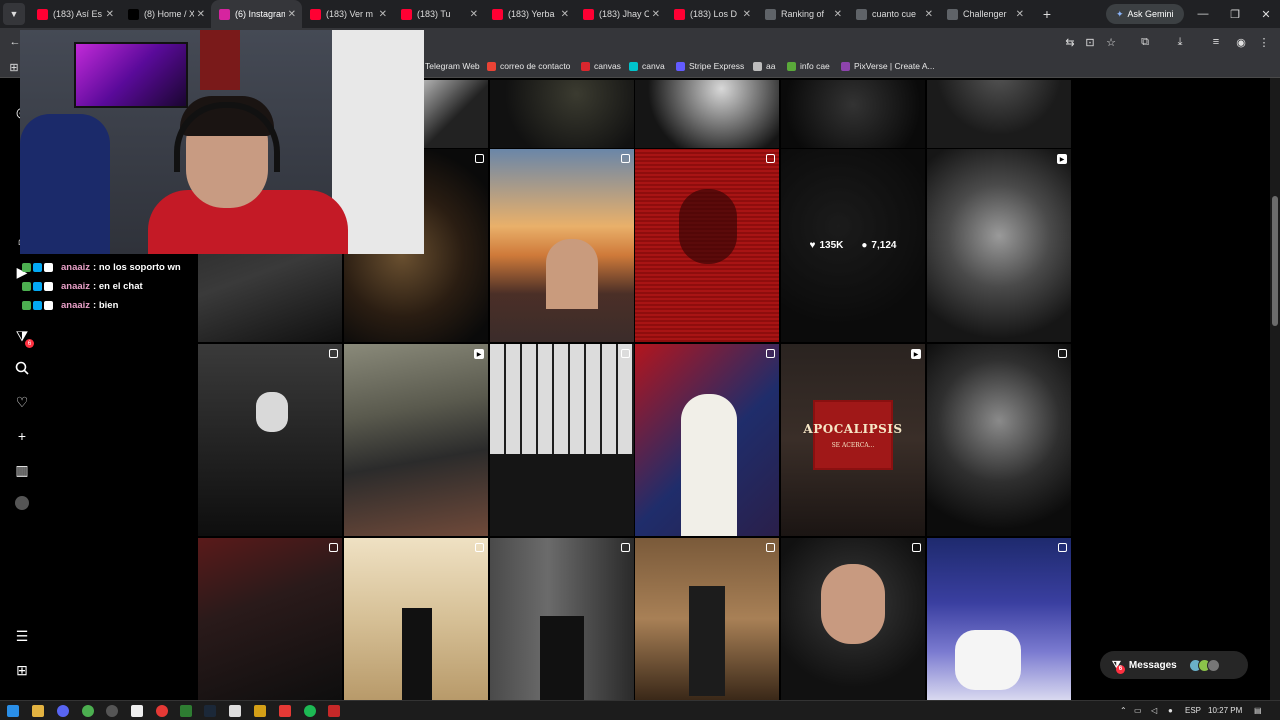  I want to click on close-window-icon: ✕, so click(1265, 14).